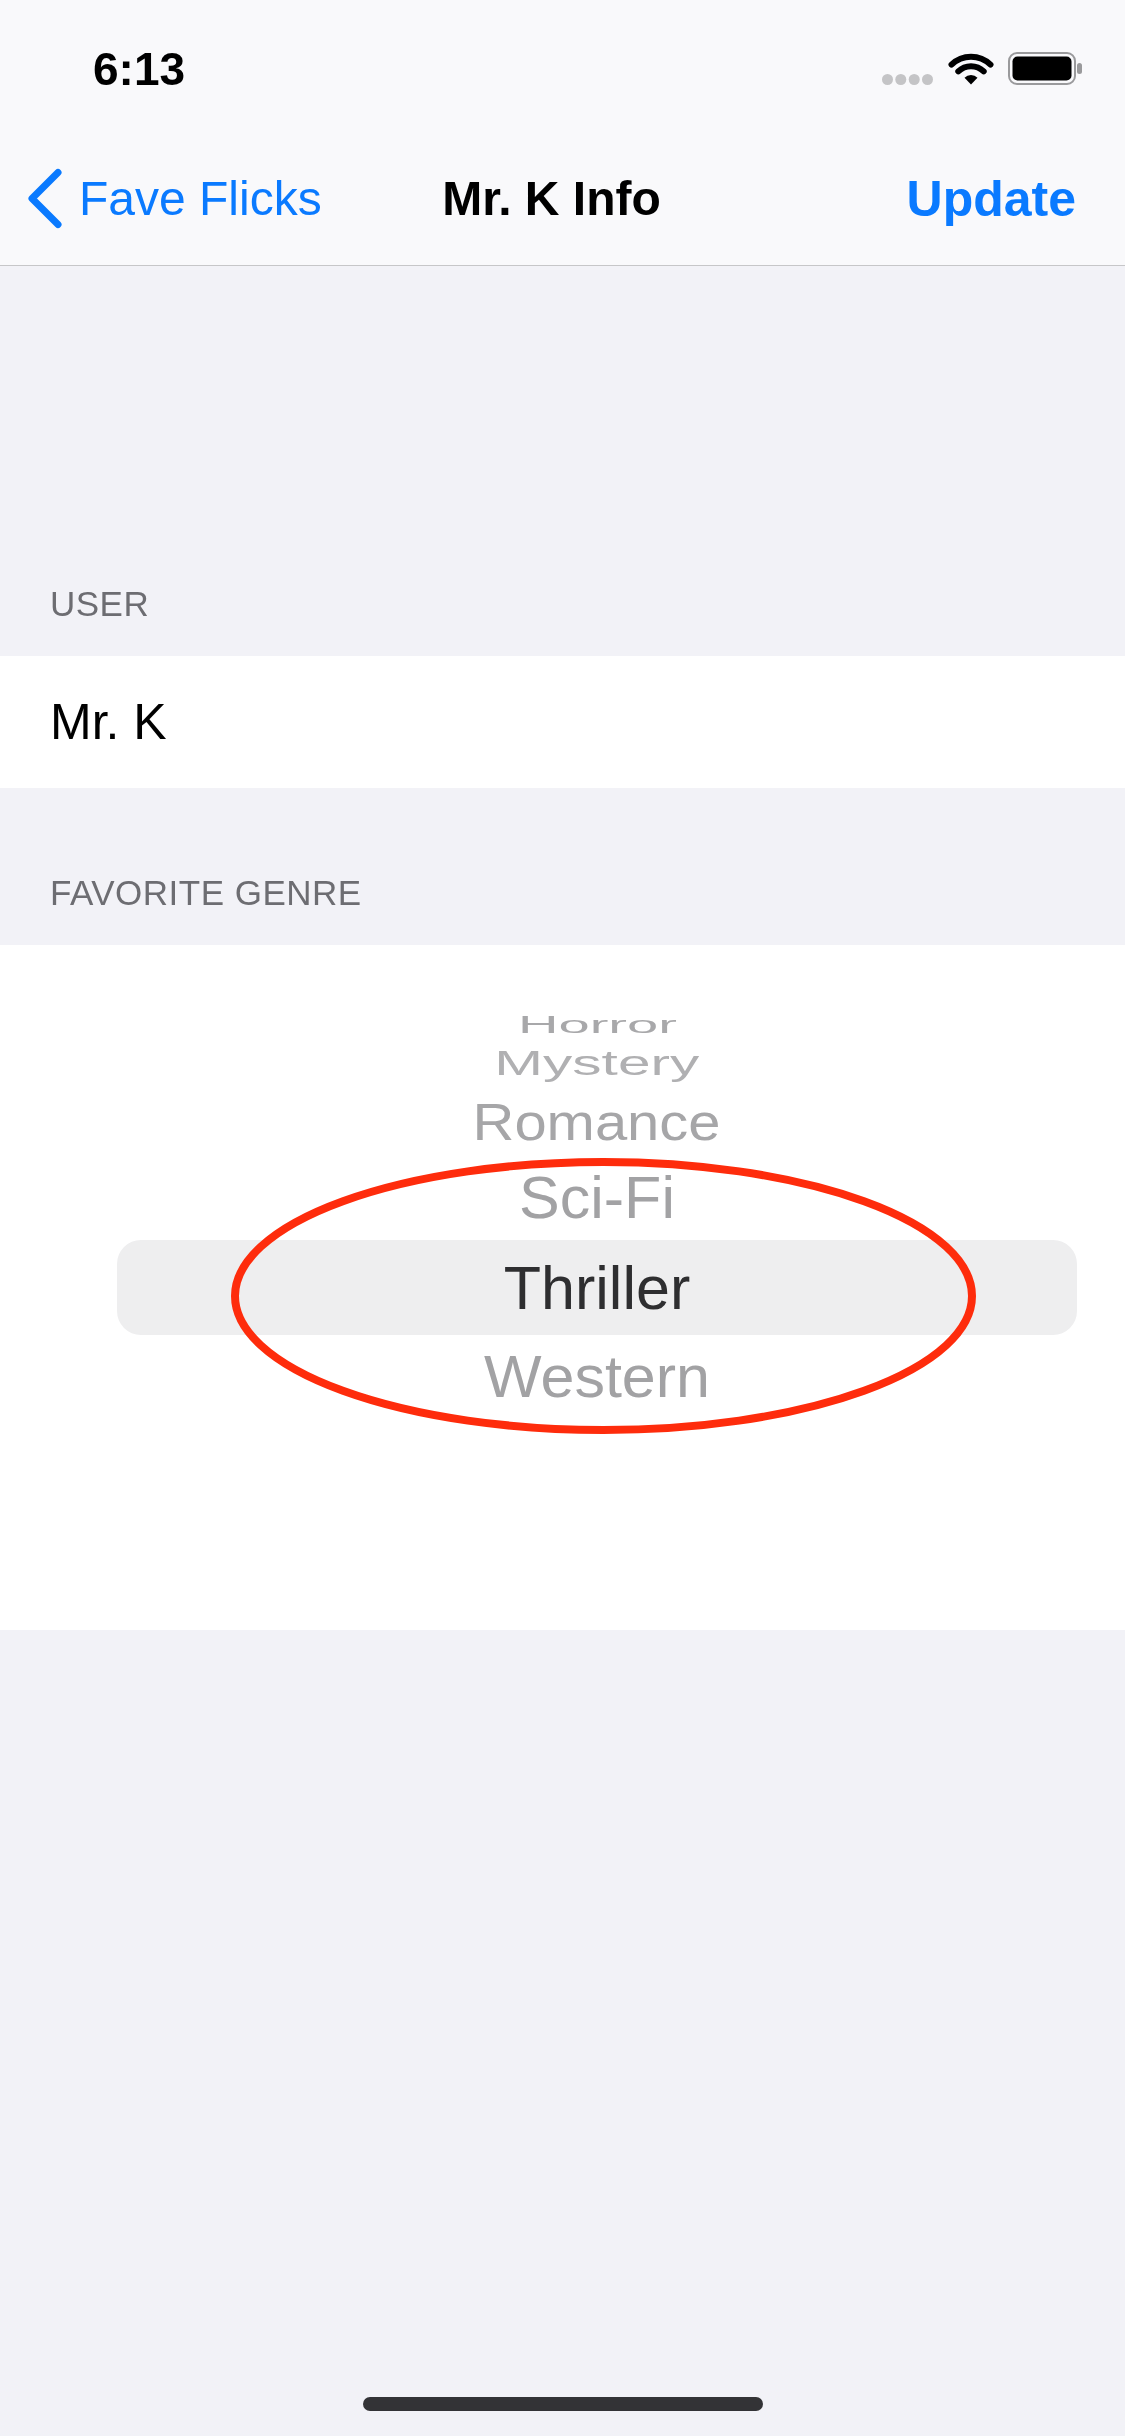 This screenshot has height=2436, width=1125. Describe the element at coordinates (551, 198) in the screenshot. I see `screen-title: Mr. K Info` at that location.